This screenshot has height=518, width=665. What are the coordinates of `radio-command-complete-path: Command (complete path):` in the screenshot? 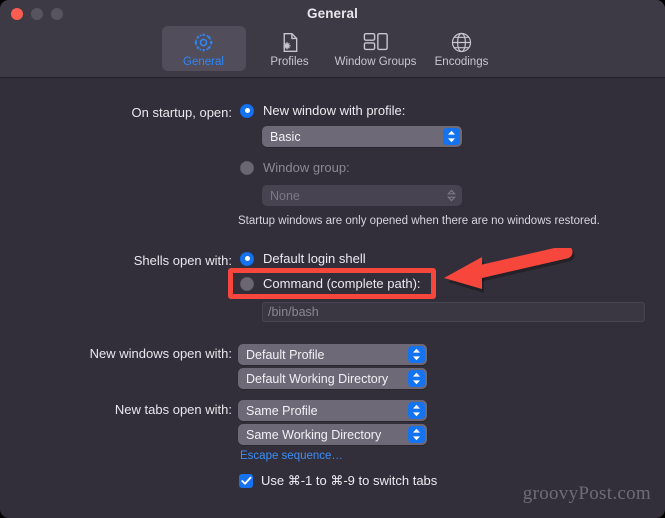 It's located at (330, 283).